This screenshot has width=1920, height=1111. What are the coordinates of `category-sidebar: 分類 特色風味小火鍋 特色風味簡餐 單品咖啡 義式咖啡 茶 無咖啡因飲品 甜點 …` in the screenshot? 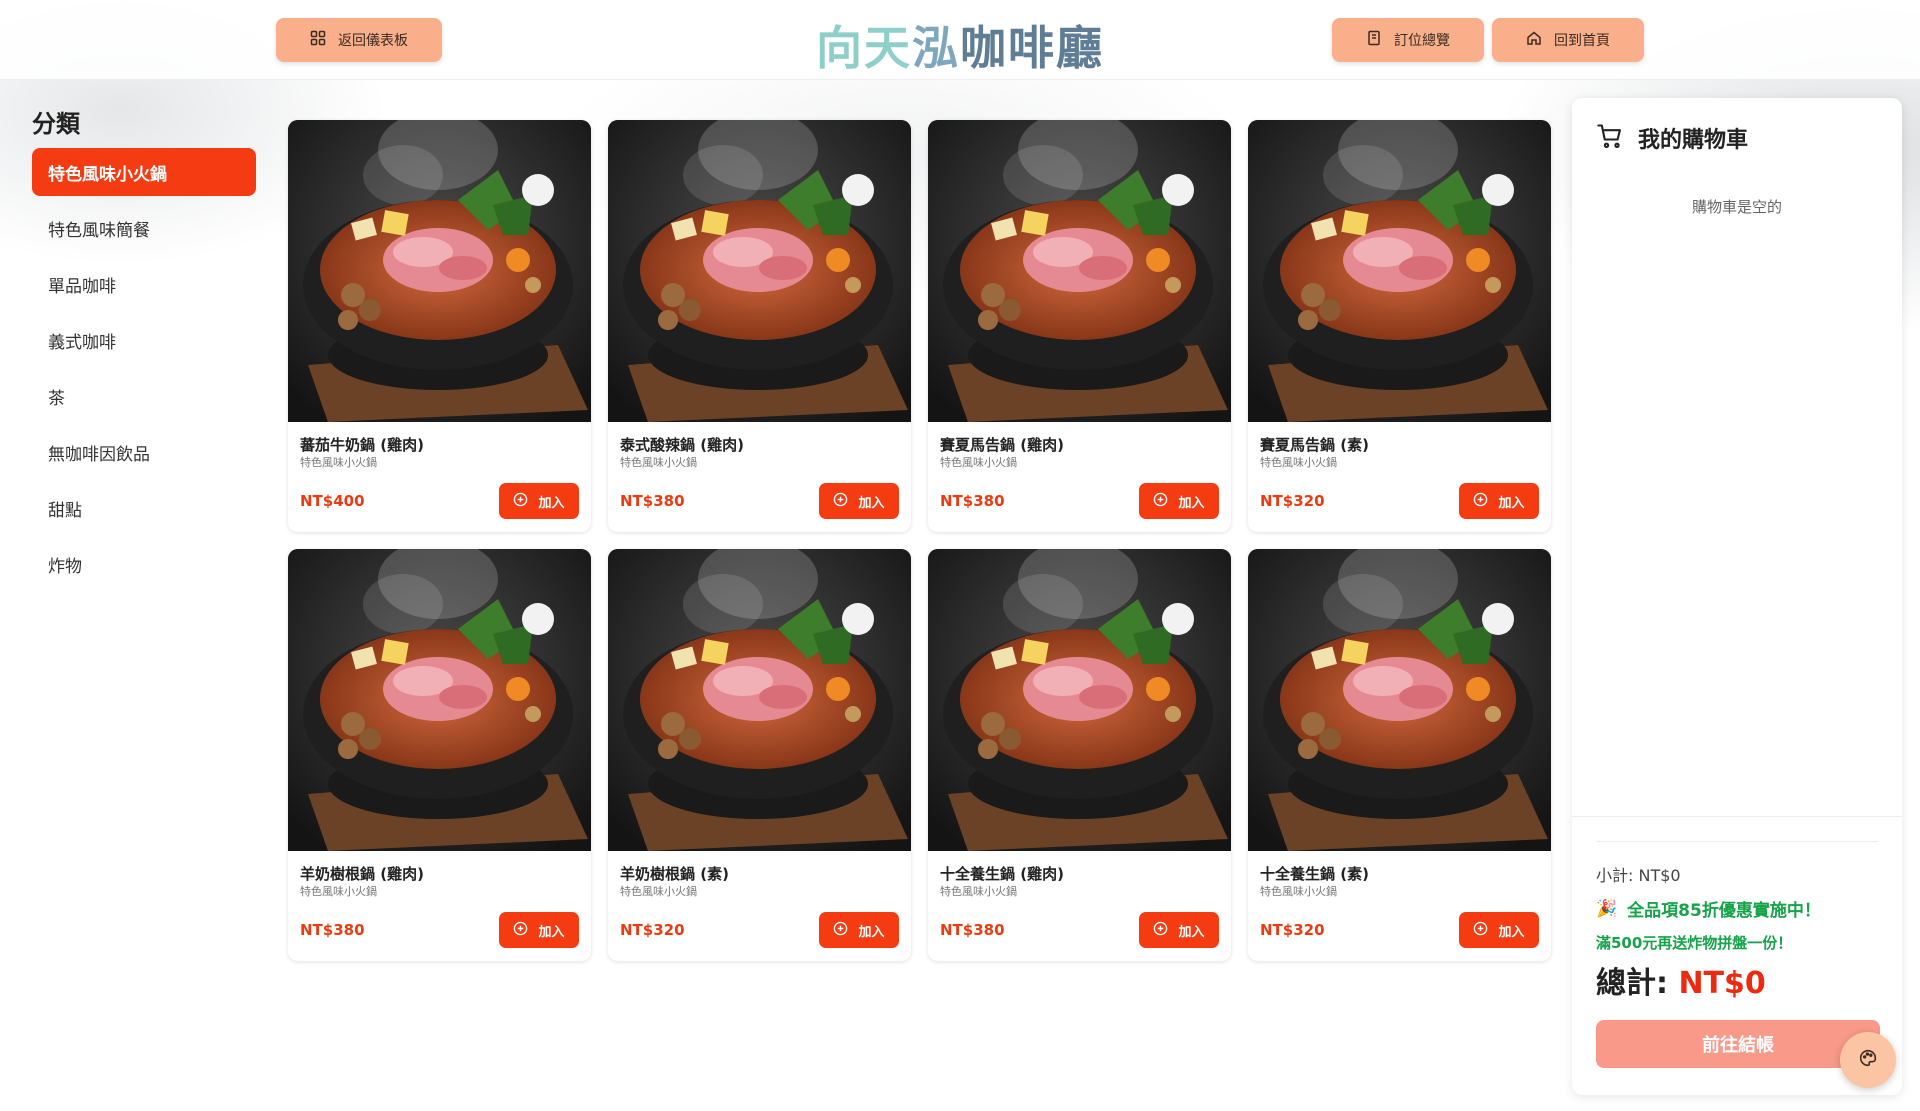 It's located at (144, 350).